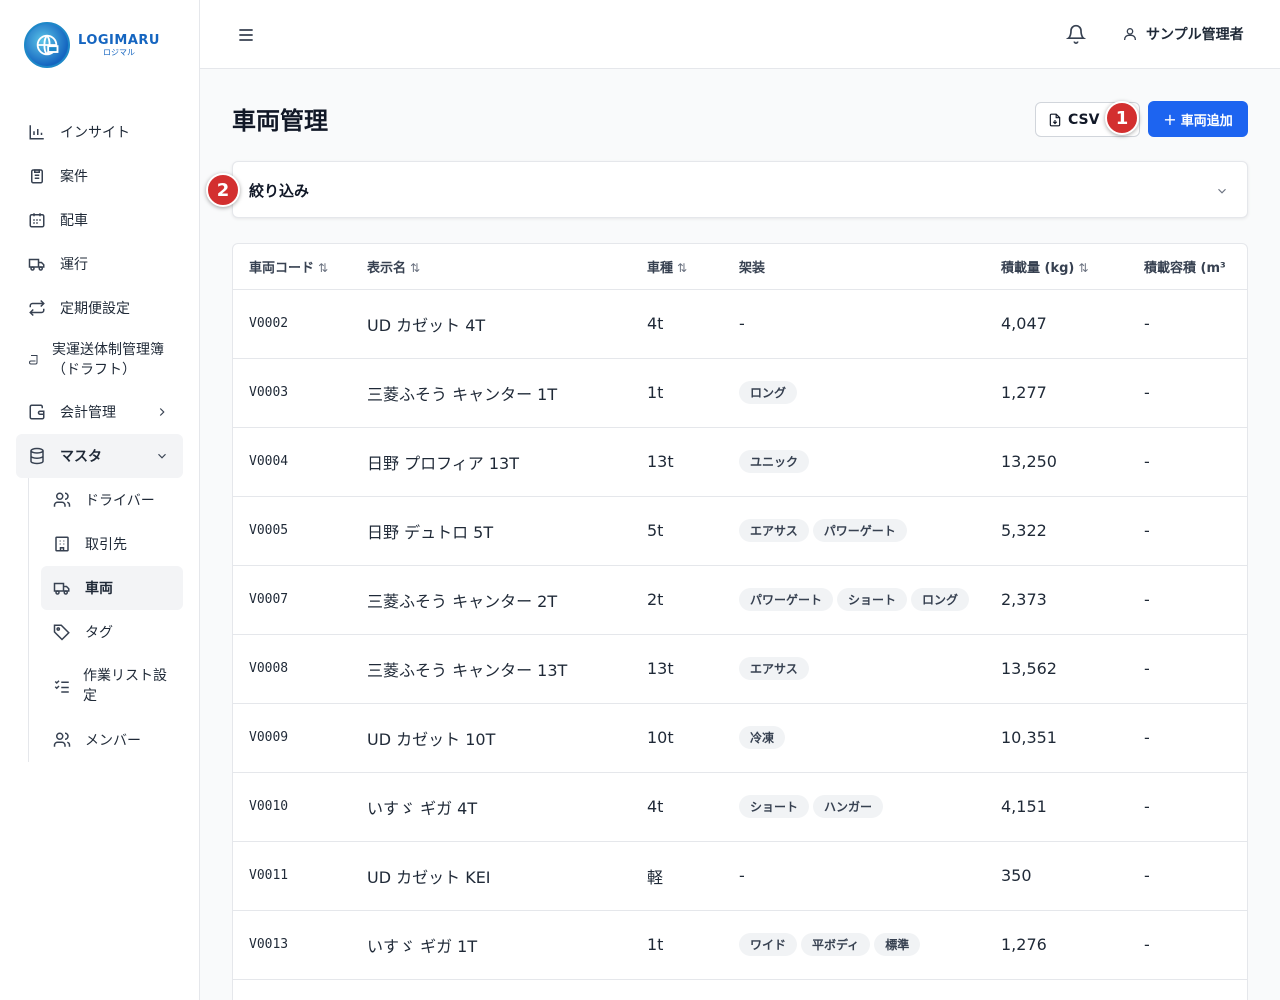 This screenshot has height=1000, width=1280. I want to click on sidebar-item-accounting: 会計管理, so click(99, 412).